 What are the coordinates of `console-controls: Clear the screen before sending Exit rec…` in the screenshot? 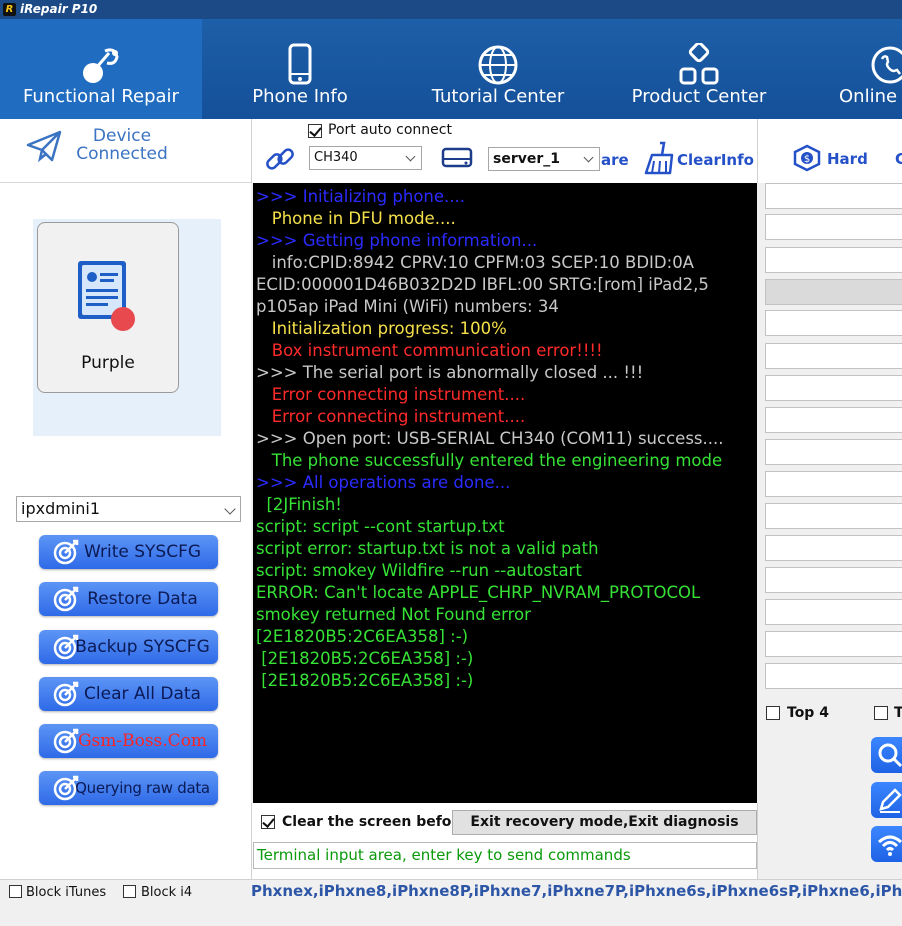 It's located at (504, 841).